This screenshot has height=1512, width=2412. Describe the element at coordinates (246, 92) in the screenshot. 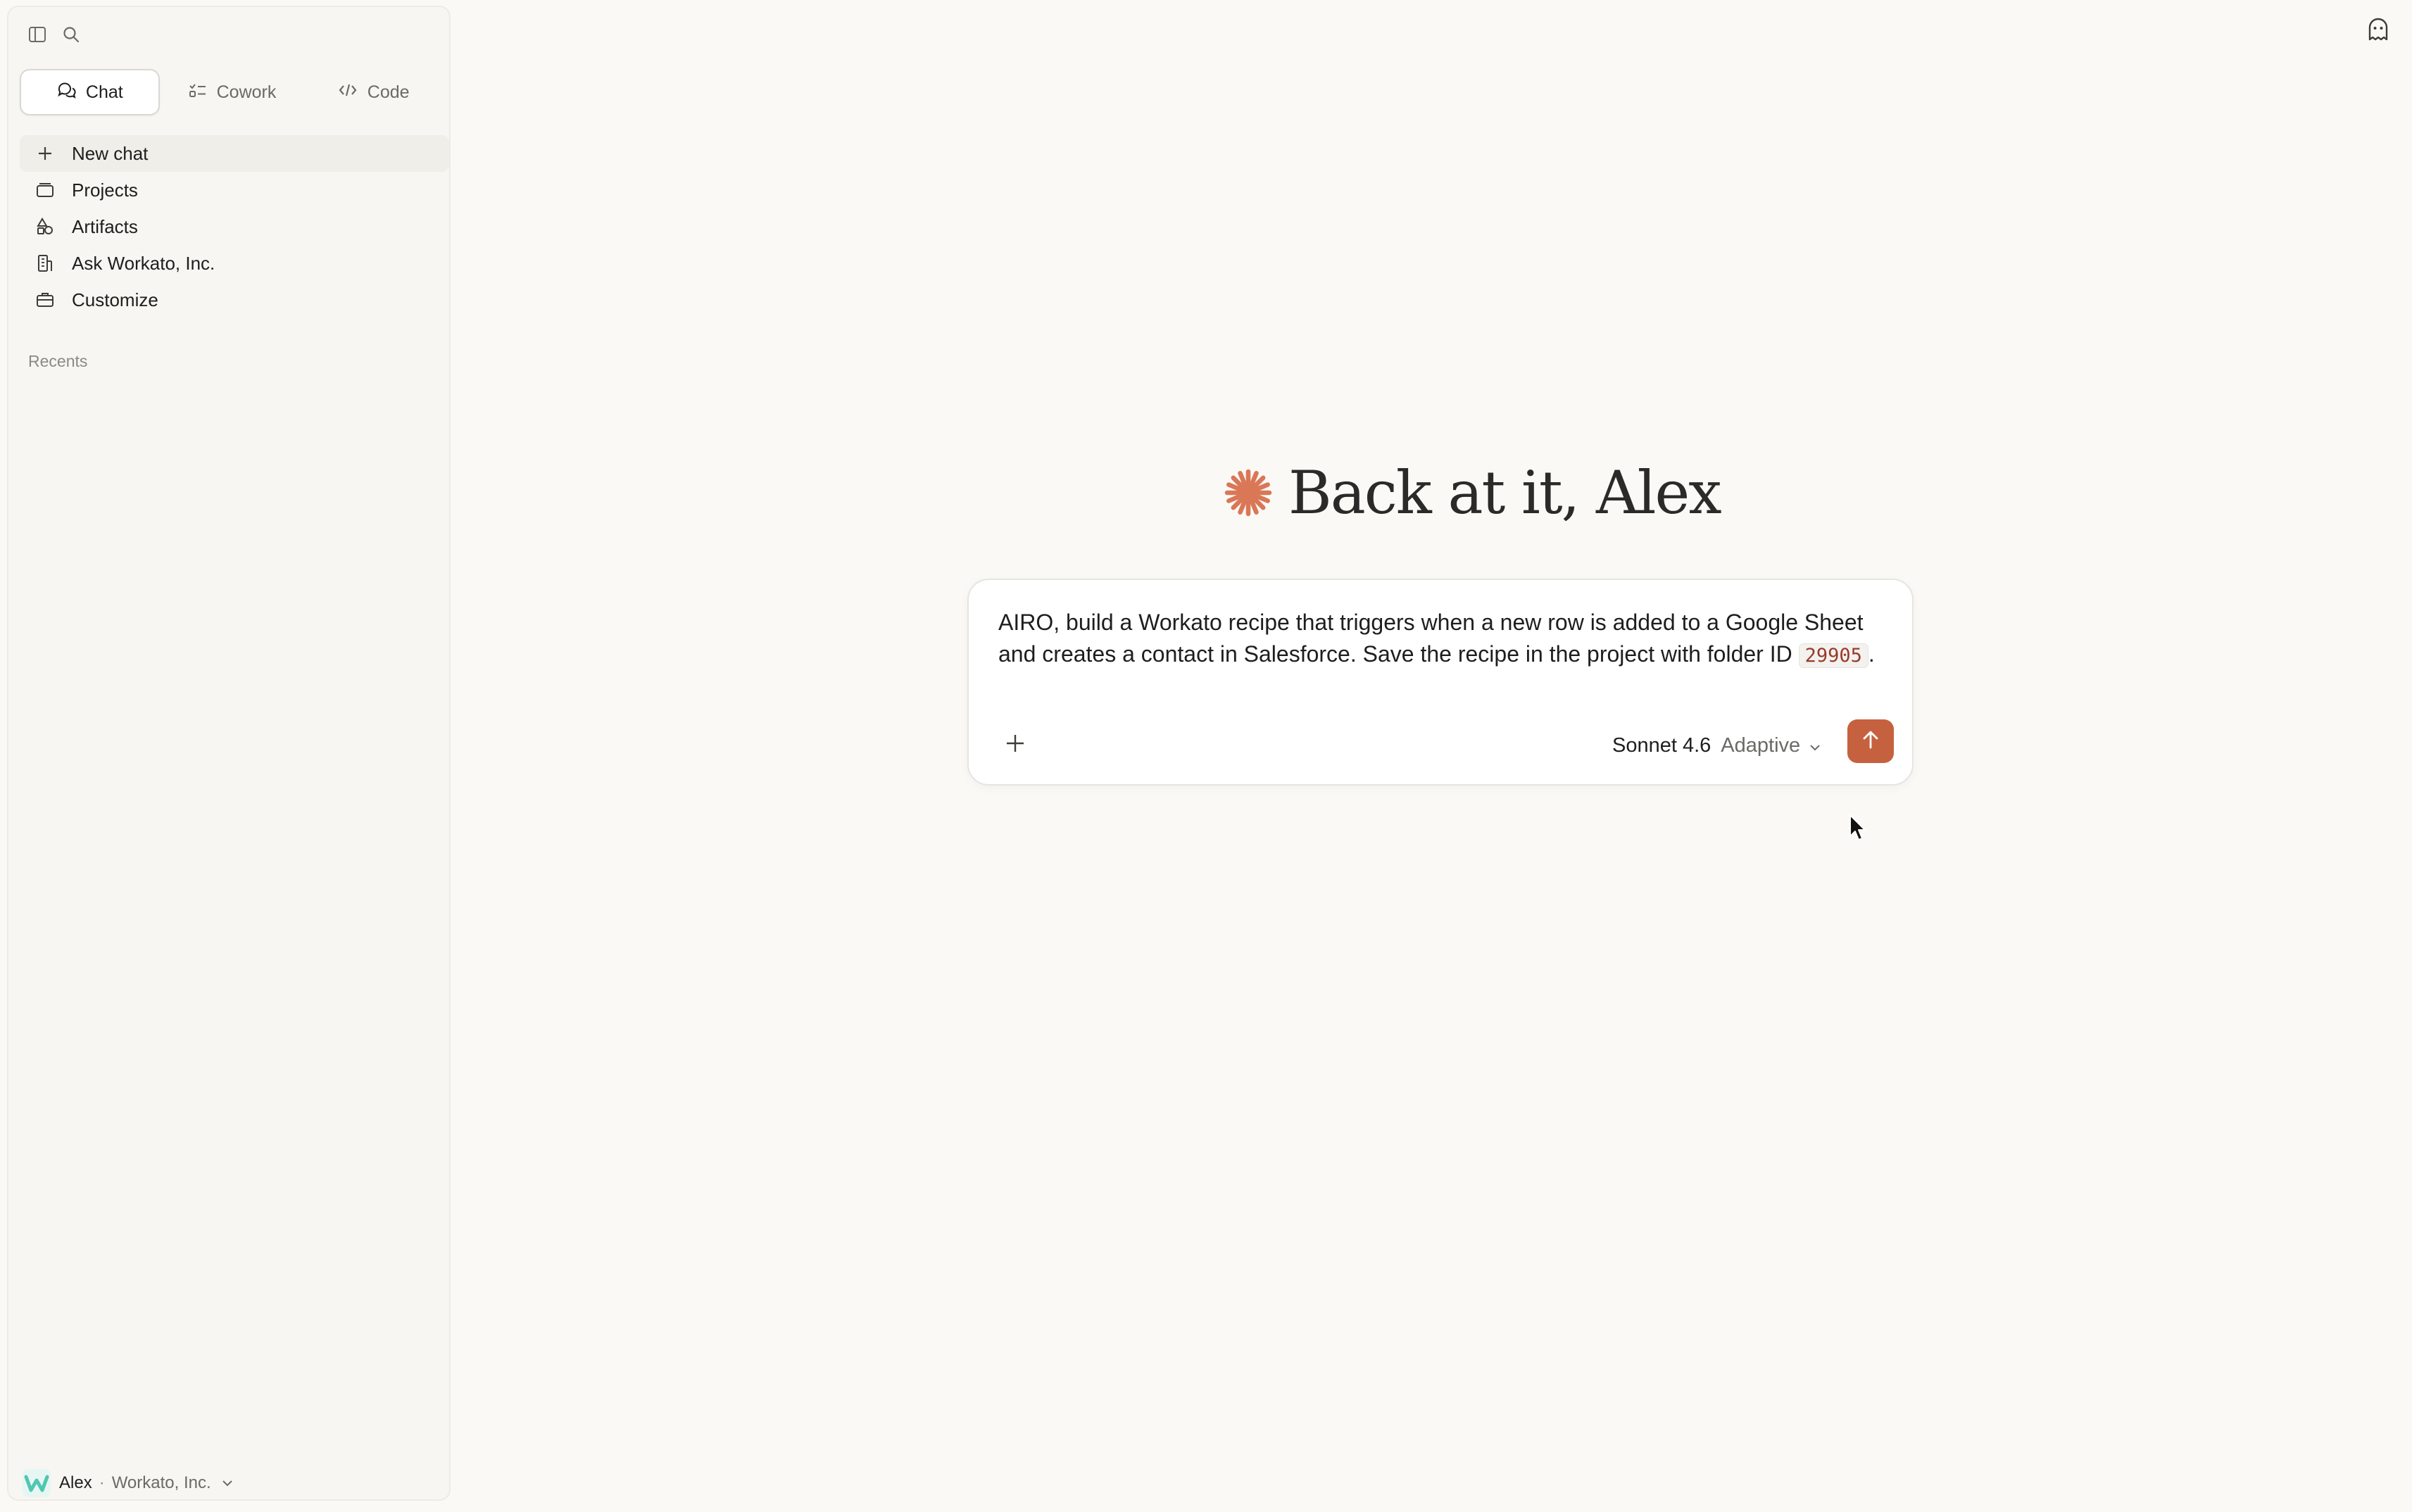

I see `tab-cowork-label: Cowork` at that location.